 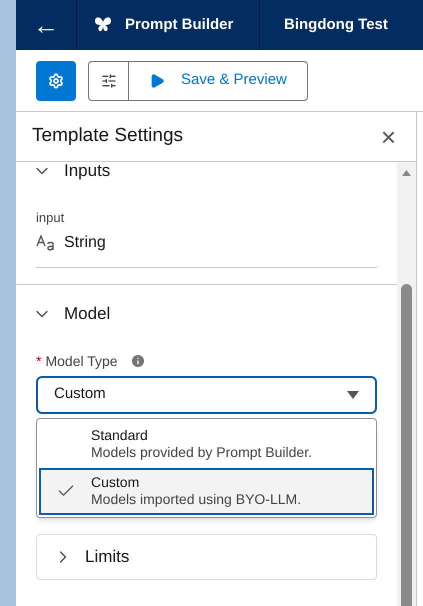 I want to click on inputs-section-header: Inputs, so click(x=71, y=171).